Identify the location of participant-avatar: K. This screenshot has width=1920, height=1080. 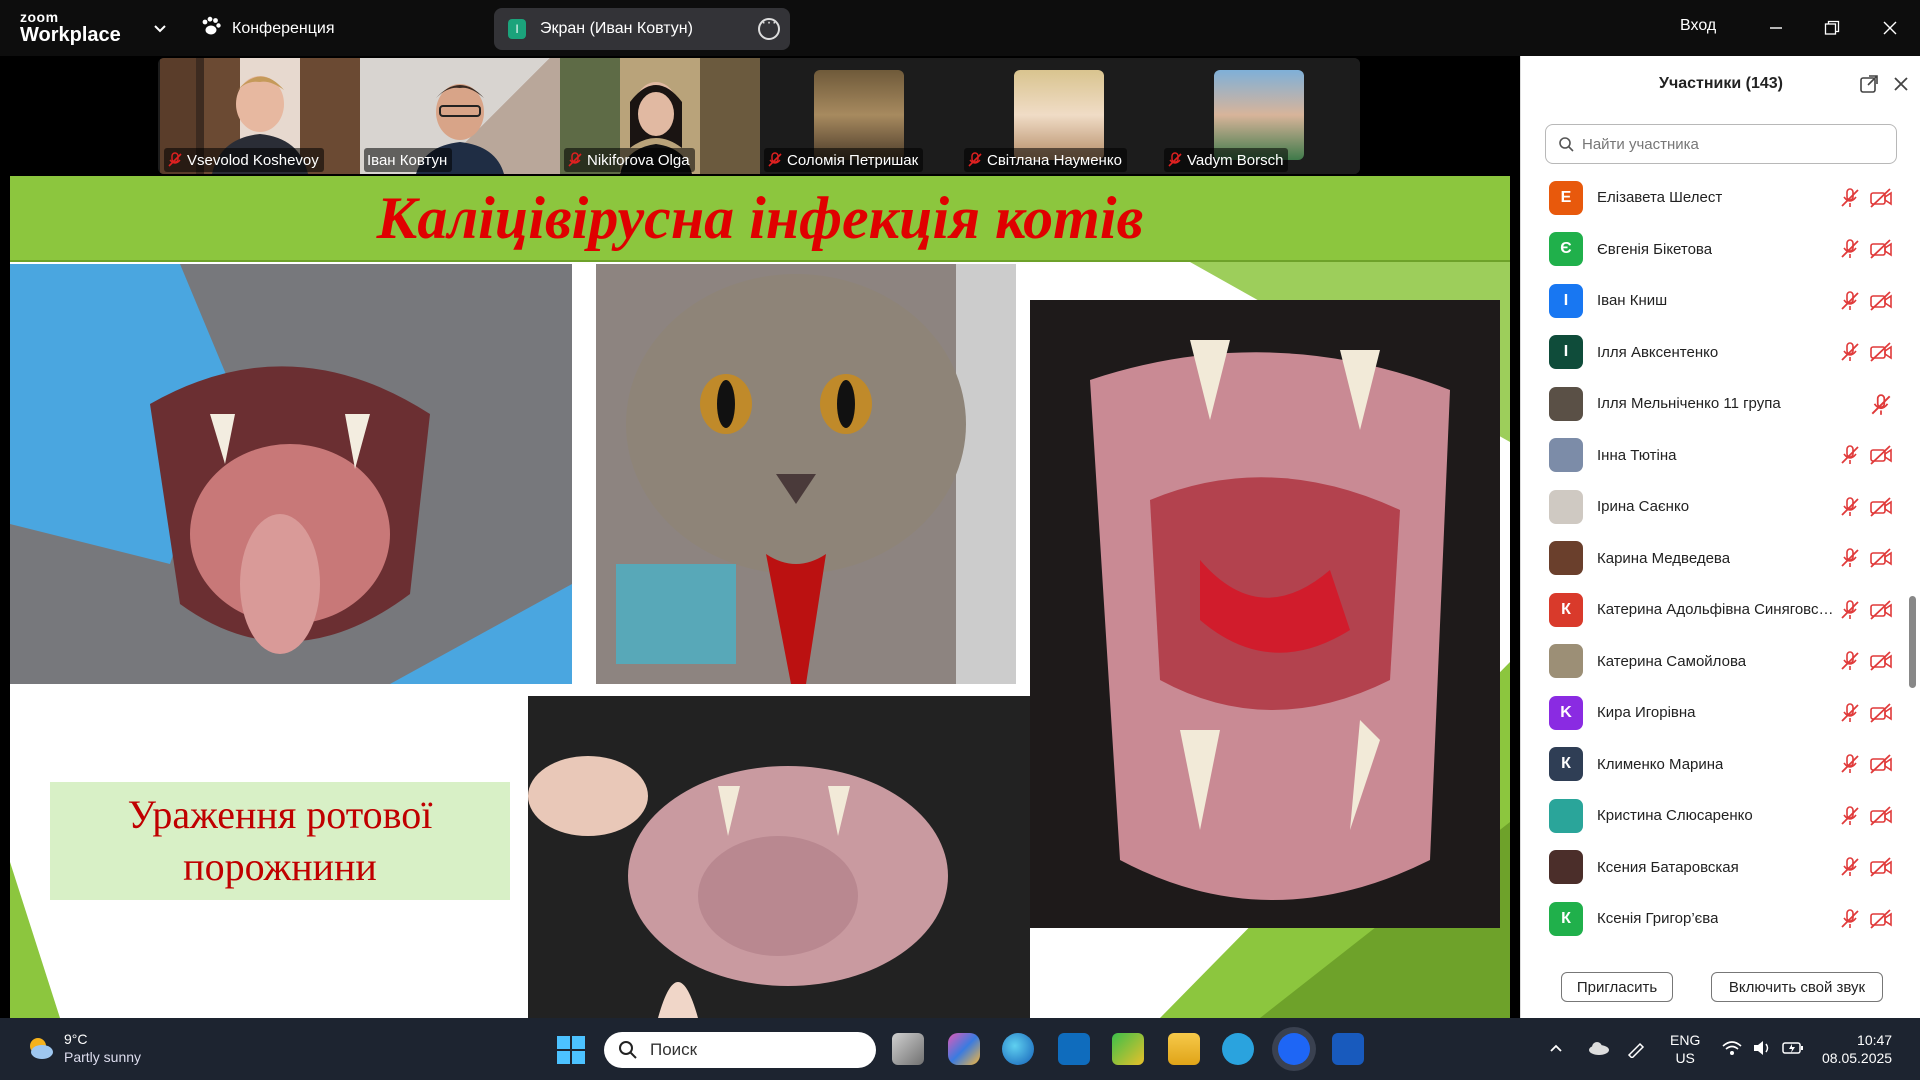
(1566, 712).